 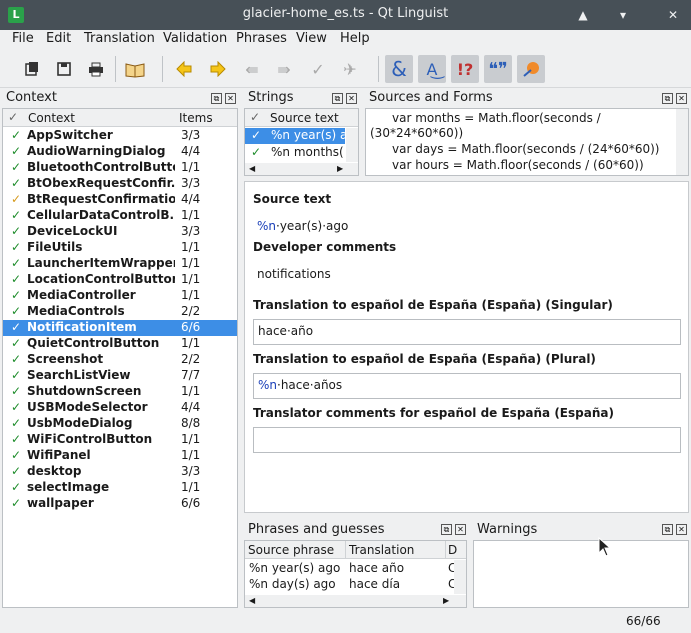 What do you see at coordinates (64, 69) in the screenshot?
I see `save-icon` at bounding box center [64, 69].